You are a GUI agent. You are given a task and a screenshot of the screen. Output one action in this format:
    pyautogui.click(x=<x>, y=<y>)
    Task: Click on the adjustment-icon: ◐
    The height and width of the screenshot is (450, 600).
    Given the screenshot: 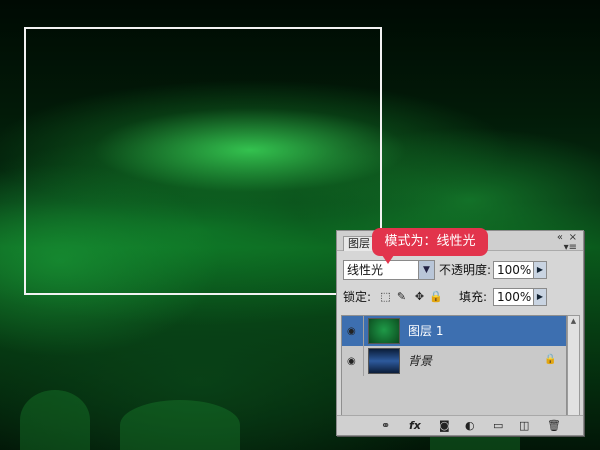 What is the action you would take?
    pyautogui.click(x=470, y=426)
    